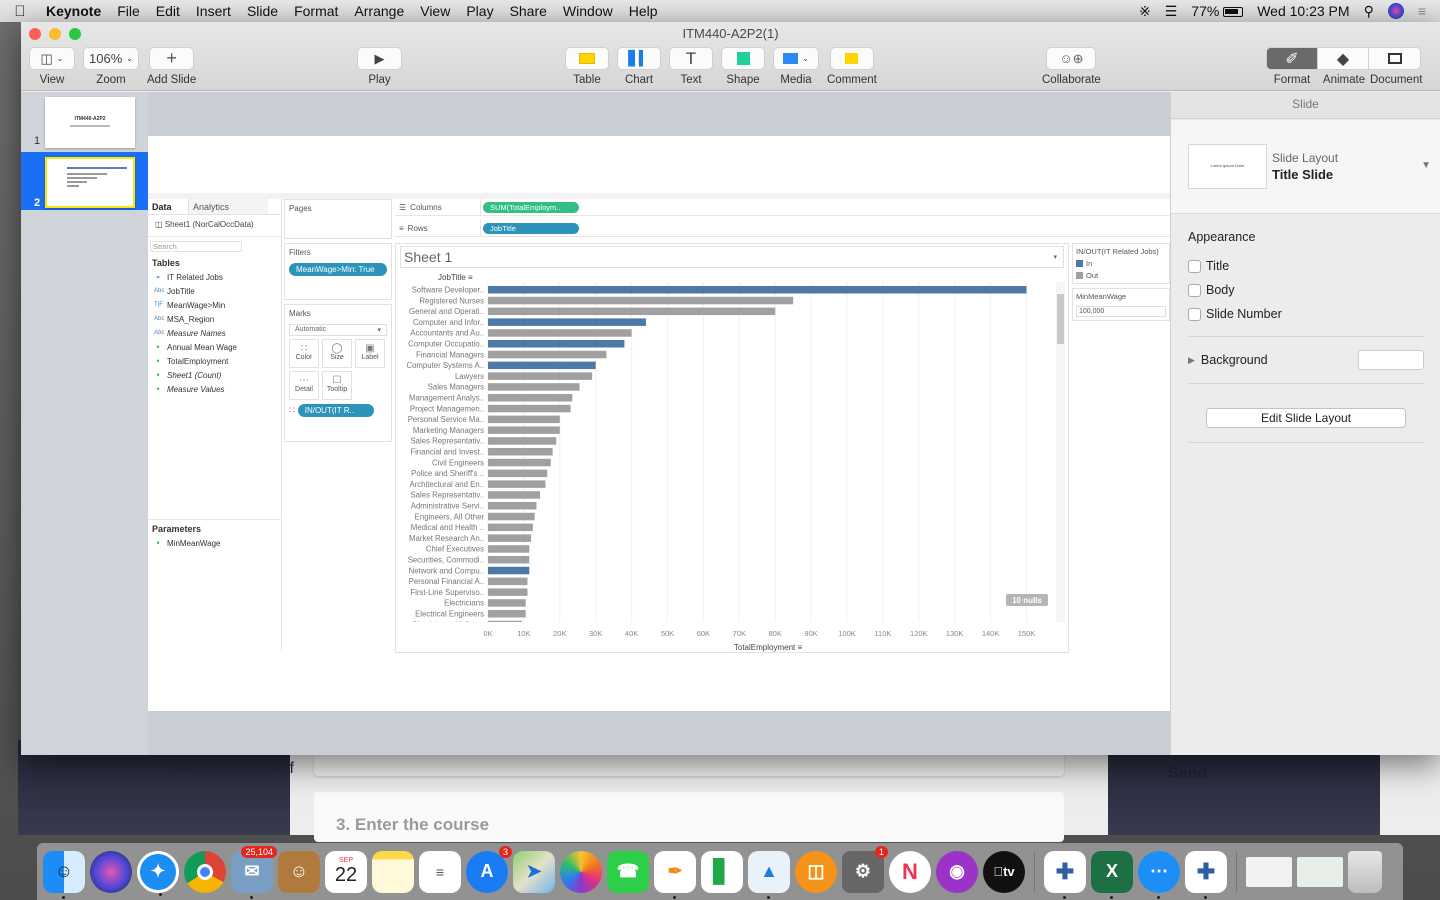 This screenshot has height=900, width=1440. I want to click on wifi-icon: ☰, so click(1171, 11).